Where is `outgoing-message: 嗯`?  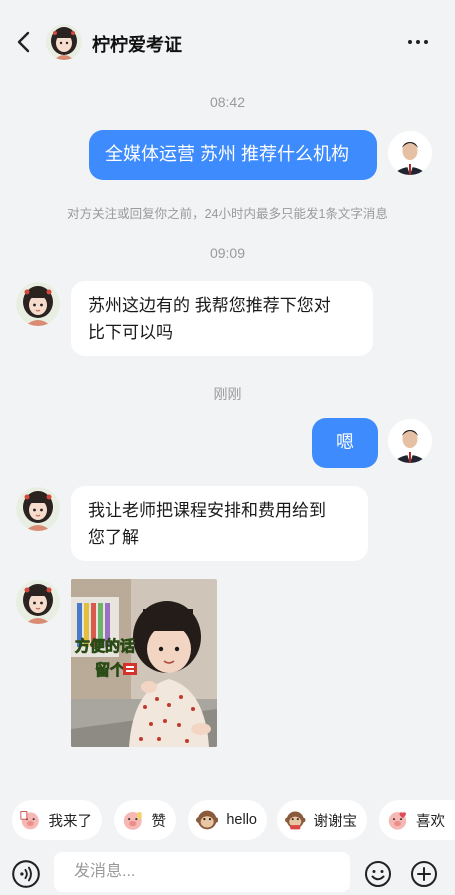
outgoing-message: 嗯 is located at coordinates (345, 443).